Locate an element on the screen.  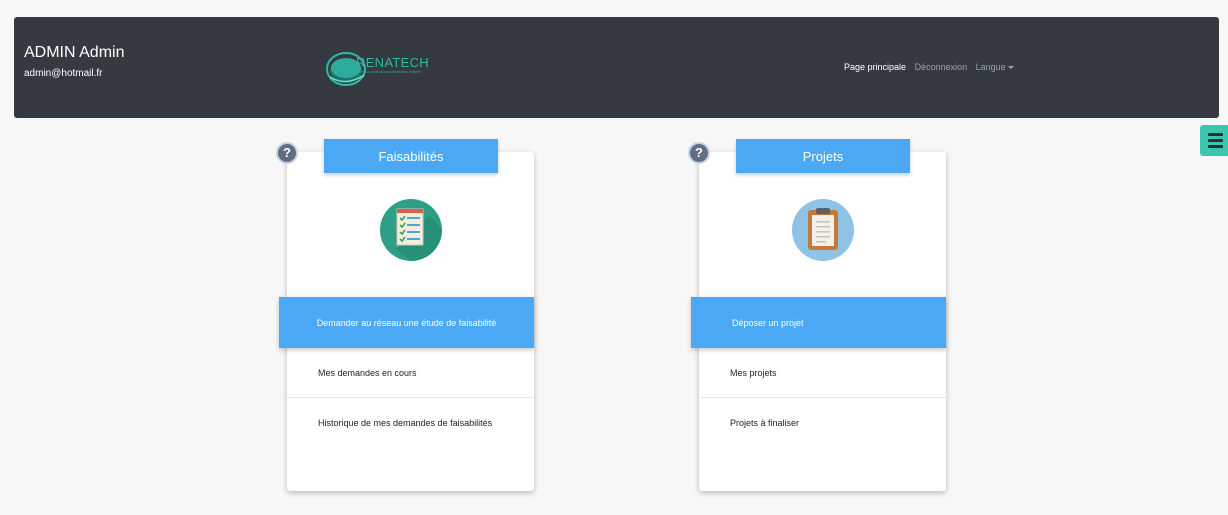
user-email: admin@hotmail.fr is located at coordinates (63, 73).